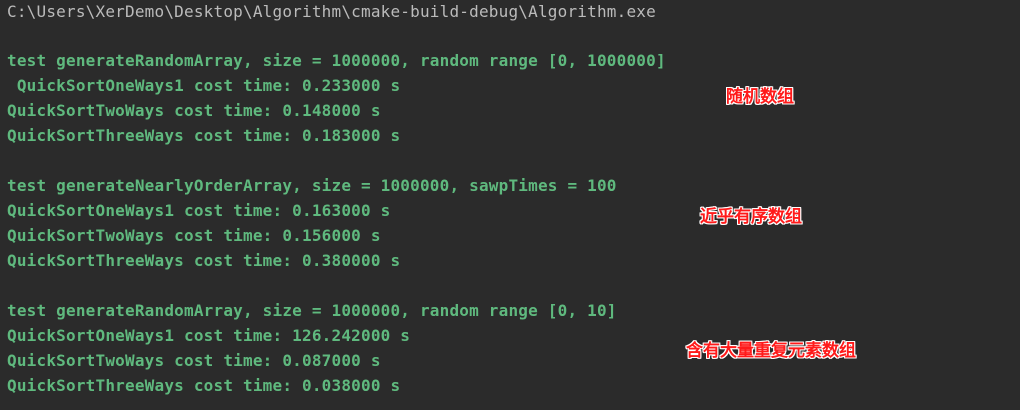 This screenshot has height=410, width=1020. What do you see at coordinates (204, 85) in the screenshot?
I see `result-line: QuickSortOneWays1 cost time: 0.233000 s` at bounding box center [204, 85].